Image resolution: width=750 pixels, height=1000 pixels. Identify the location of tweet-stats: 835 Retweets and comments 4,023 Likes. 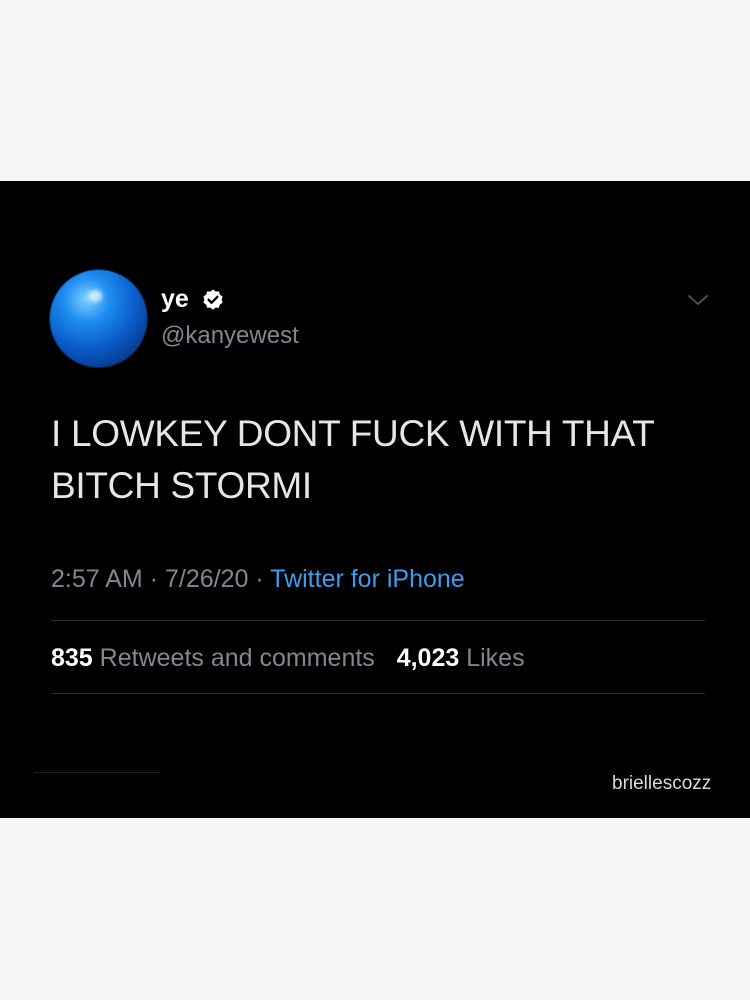
(288, 658).